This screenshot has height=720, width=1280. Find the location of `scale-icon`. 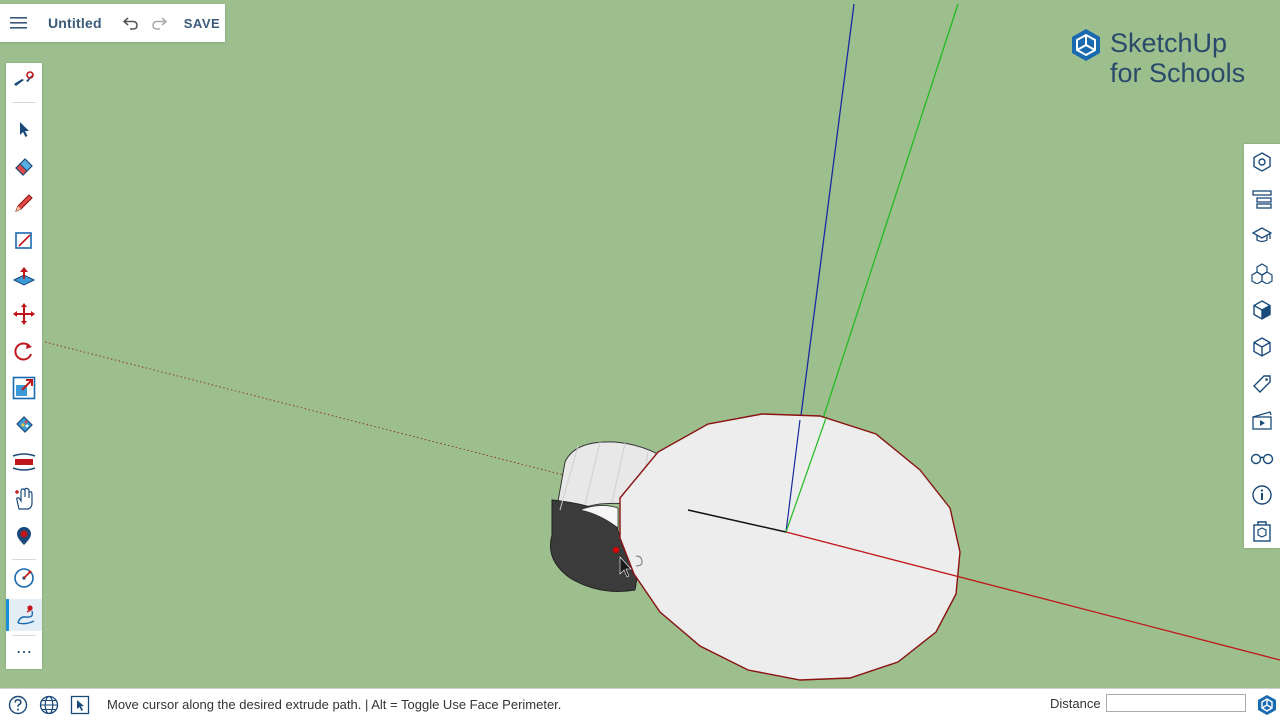

scale-icon is located at coordinates (24, 388).